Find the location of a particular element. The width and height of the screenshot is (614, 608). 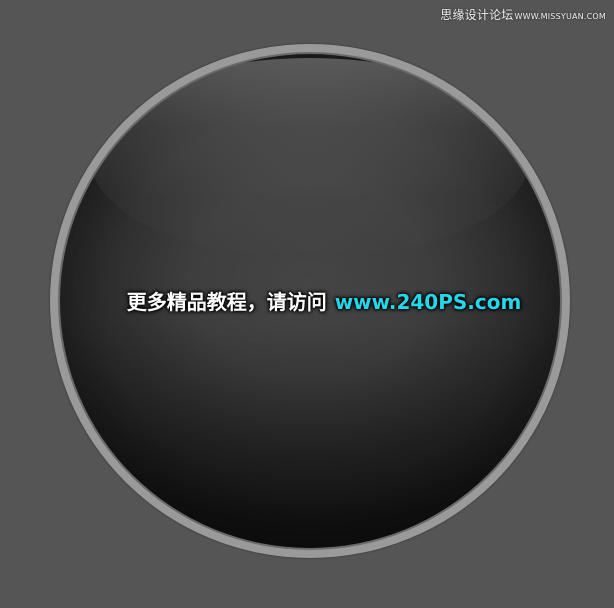

site-watermark: 思缘设计论坛WWW.MISSYUAN.COM is located at coordinates (523, 14).